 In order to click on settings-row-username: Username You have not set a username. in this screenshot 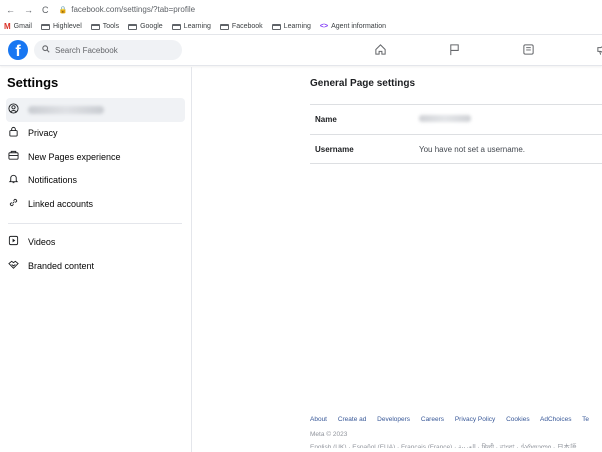, I will do `click(456, 149)`.